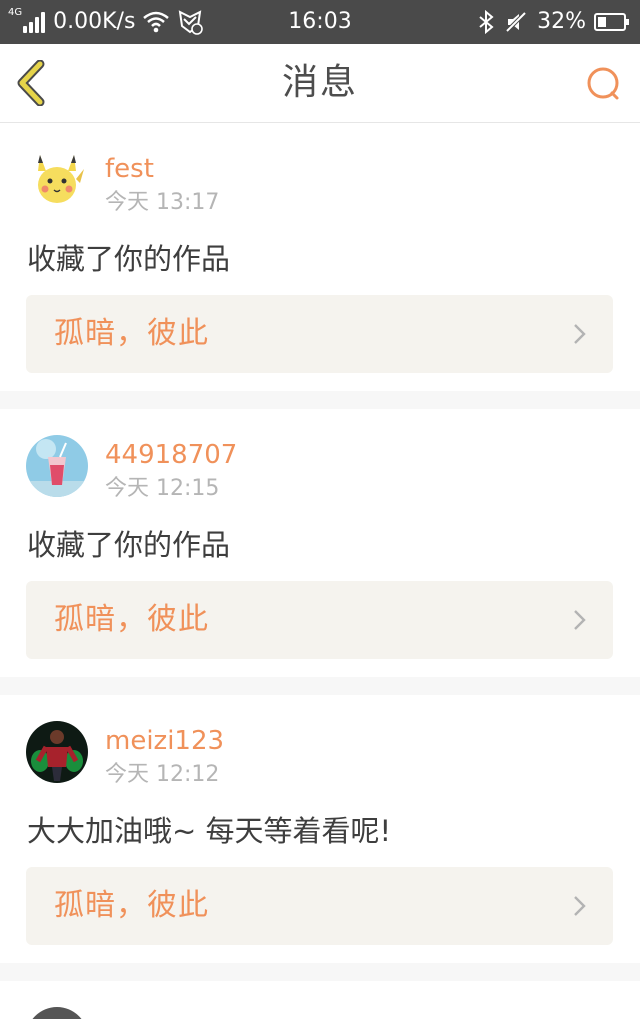 This screenshot has width=640, height=1019. I want to click on drink-avatar, so click(57, 466).